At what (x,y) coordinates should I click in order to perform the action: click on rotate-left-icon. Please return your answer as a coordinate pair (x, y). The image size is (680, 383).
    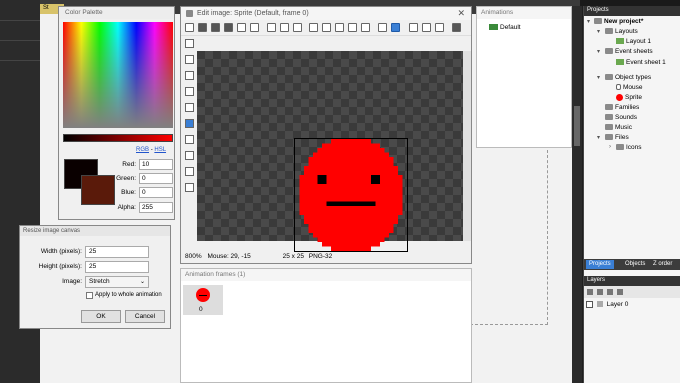
    Looking at the image, I should click on (339, 27).